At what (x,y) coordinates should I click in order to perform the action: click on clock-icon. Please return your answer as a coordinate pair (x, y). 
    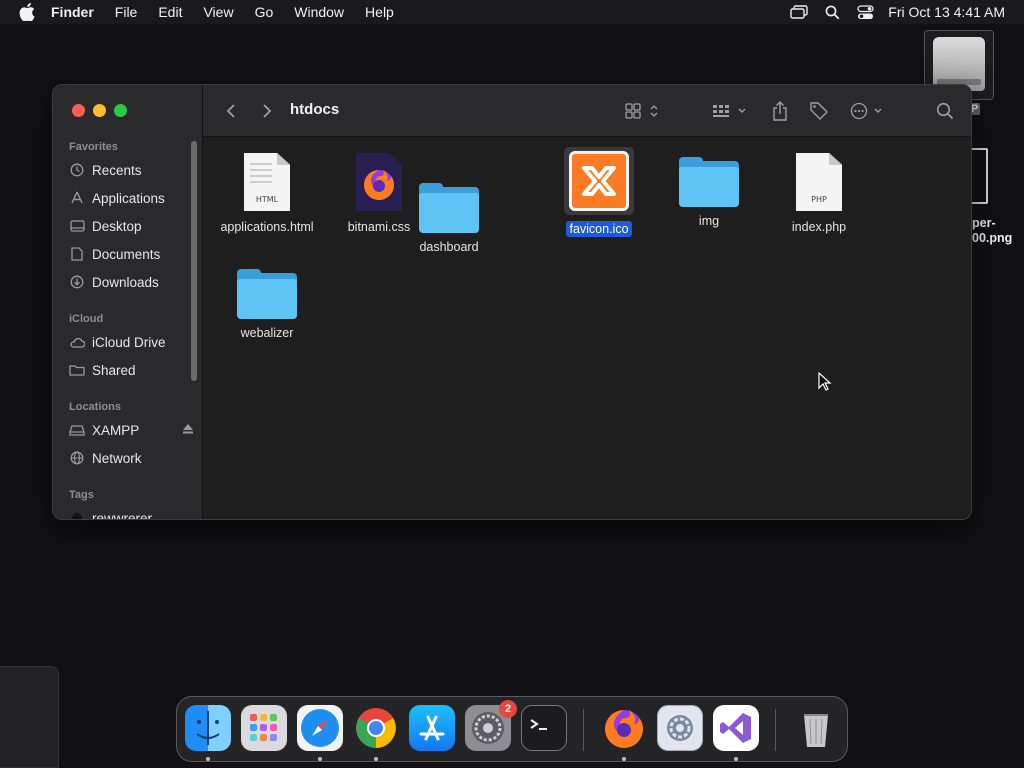
    Looking at the image, I should click on (77, 170).